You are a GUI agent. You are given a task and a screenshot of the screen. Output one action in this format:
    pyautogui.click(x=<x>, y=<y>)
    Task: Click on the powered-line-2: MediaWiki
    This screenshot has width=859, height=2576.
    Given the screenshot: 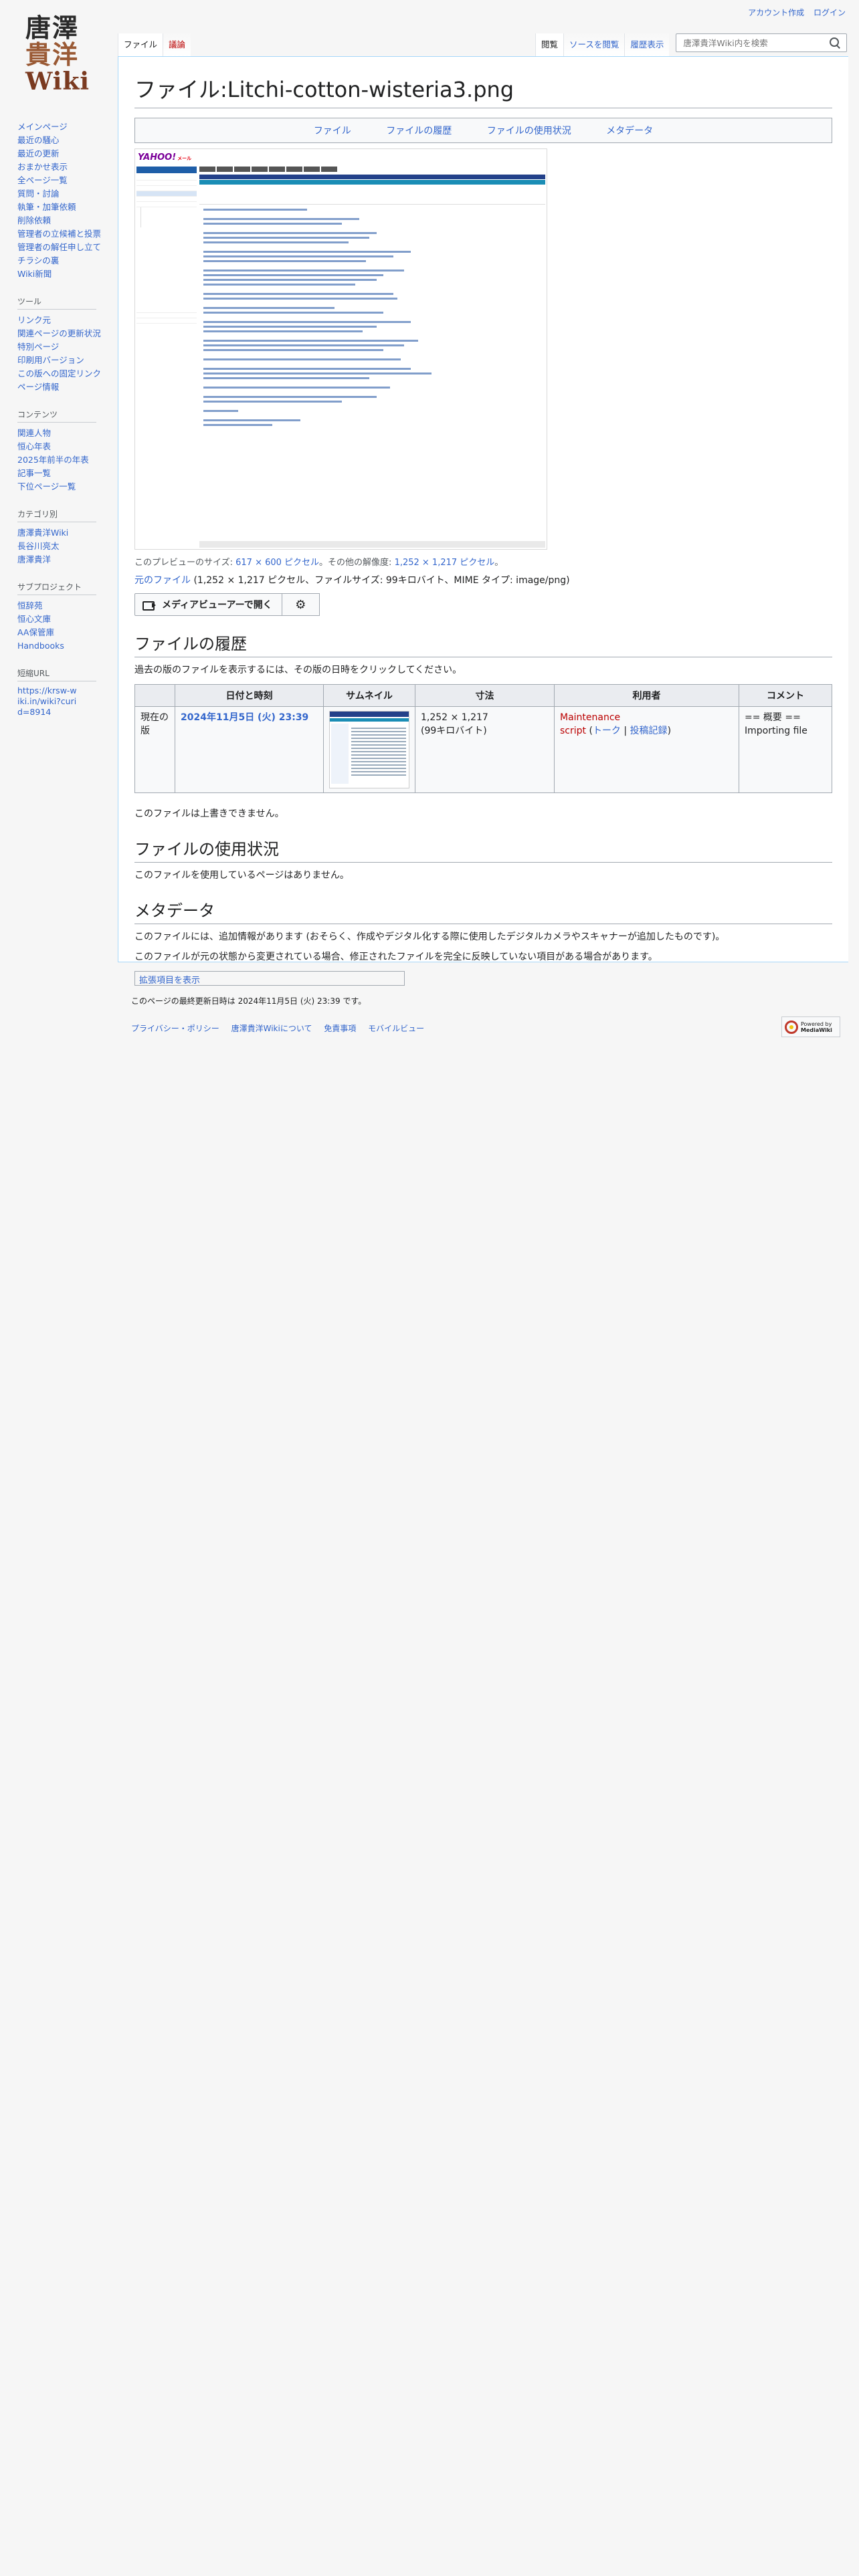 What is the action you would take?
    pyautogui.click(x=816, y=1030)
    